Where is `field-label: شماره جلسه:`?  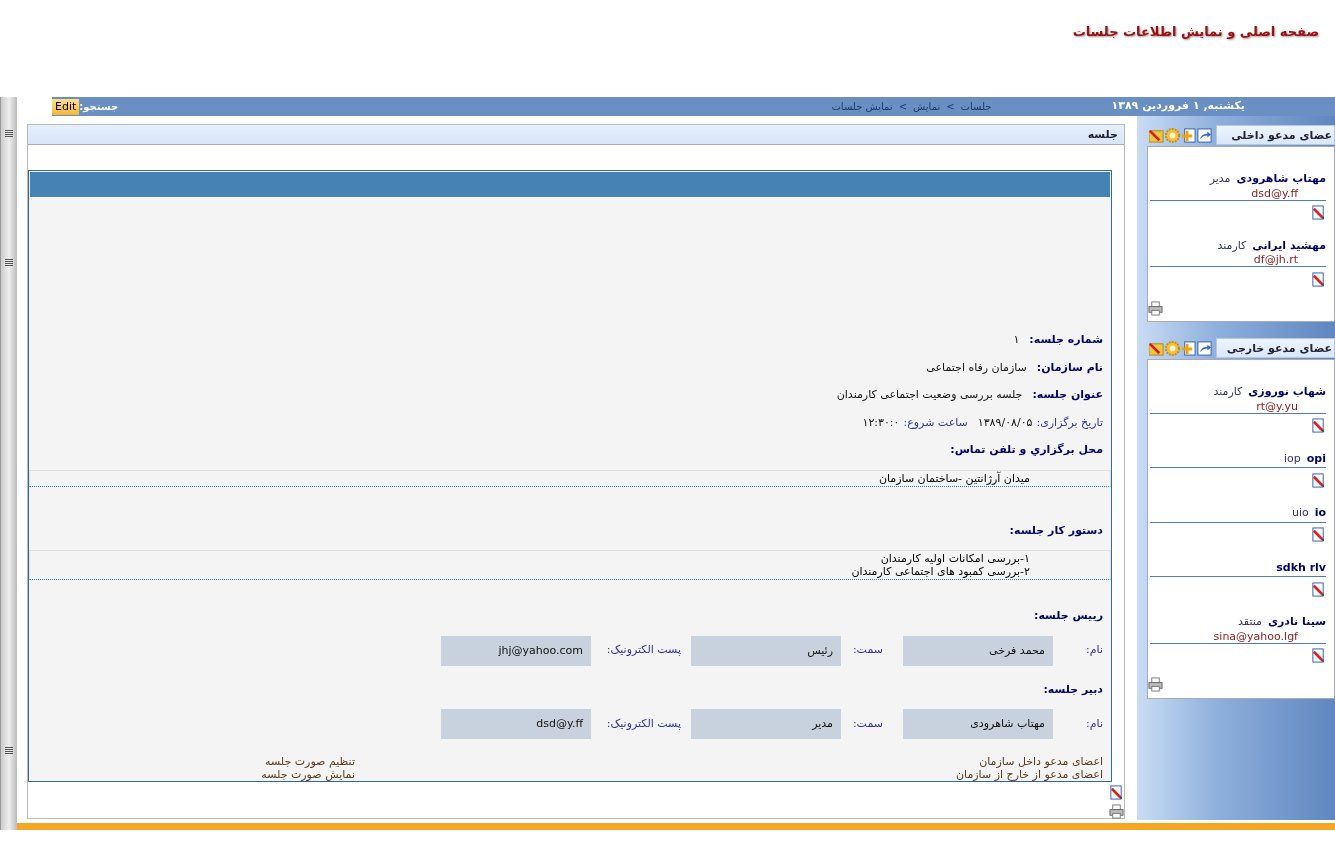
field-label: شماره جلسه: is located at coordinates (1066, 340).